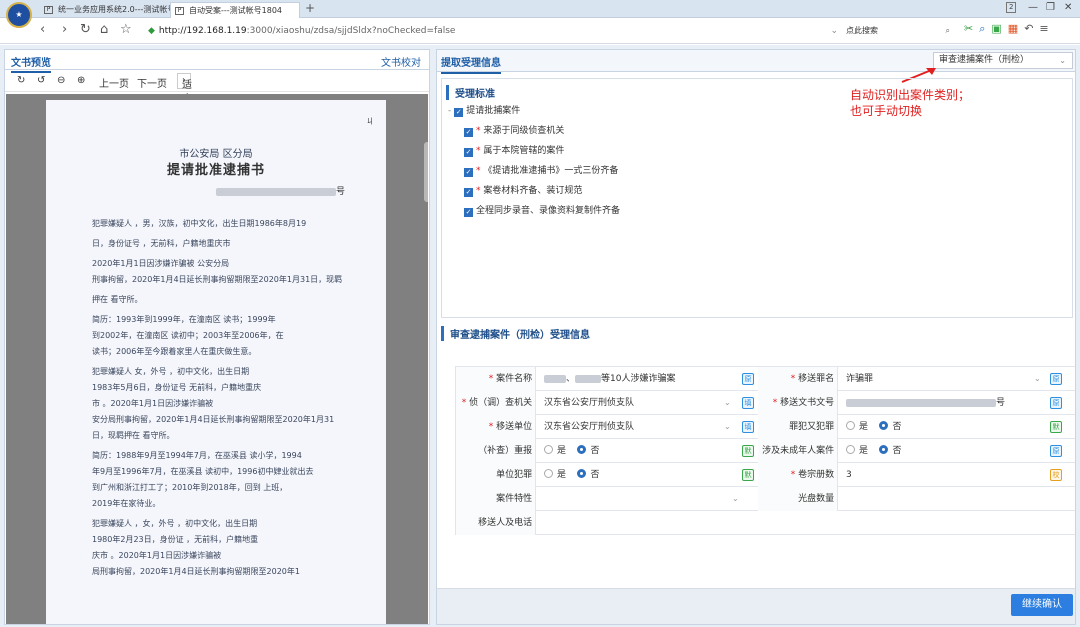 The image size is (1080, 627). I want to click on recidivism-label: 罪犯又犯罪, so click(798, 427).